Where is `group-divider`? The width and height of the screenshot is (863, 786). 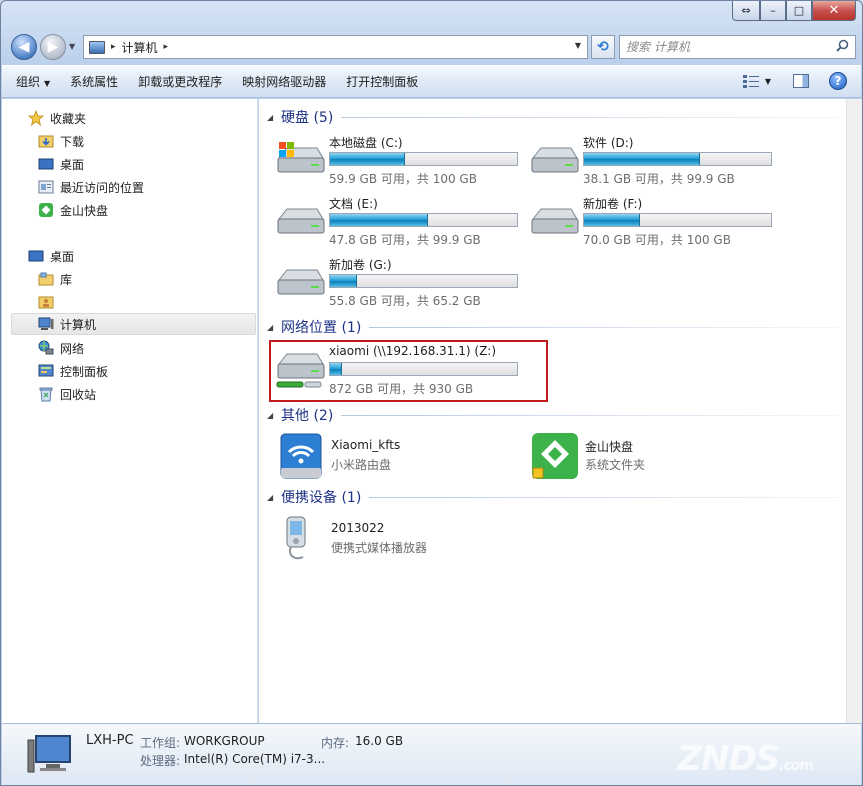
group-divider is located at coordinates (605, 497).